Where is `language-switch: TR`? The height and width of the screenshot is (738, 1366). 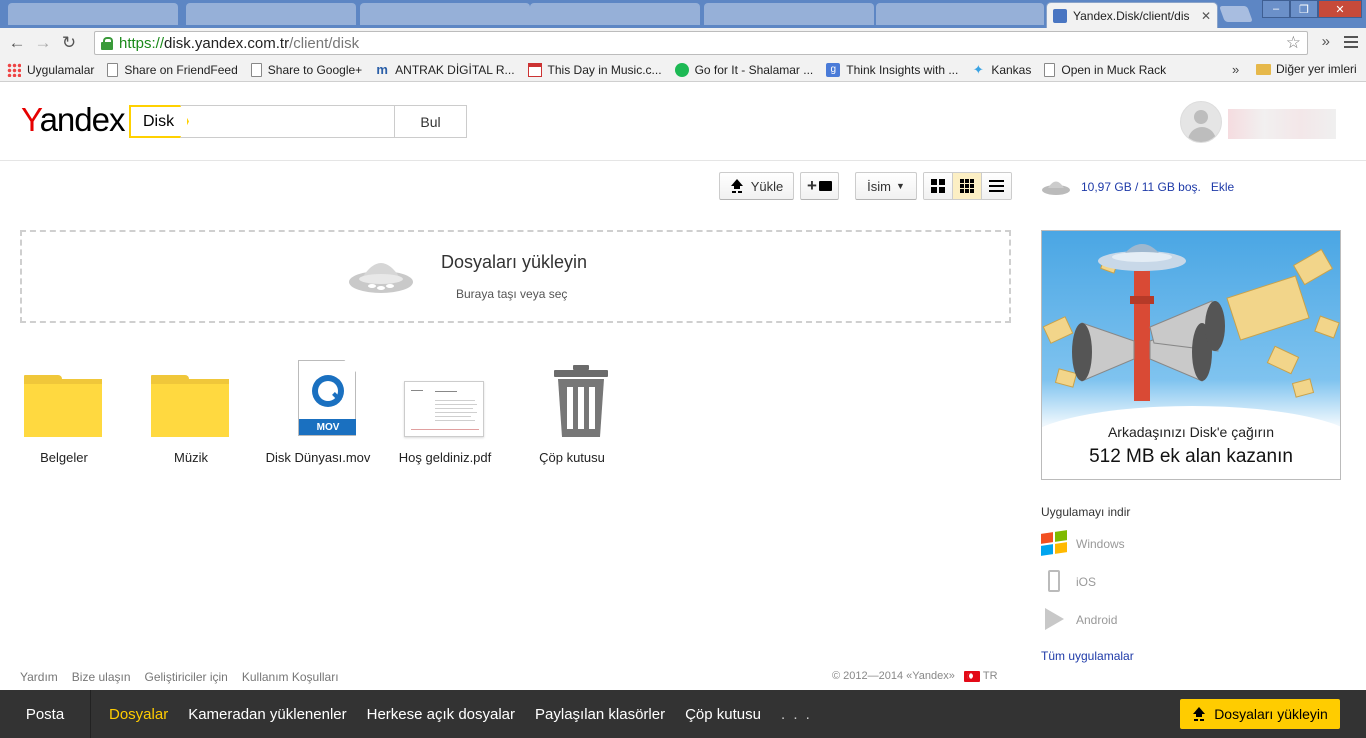
language-switch: TR is located at coordinates (990, 676).